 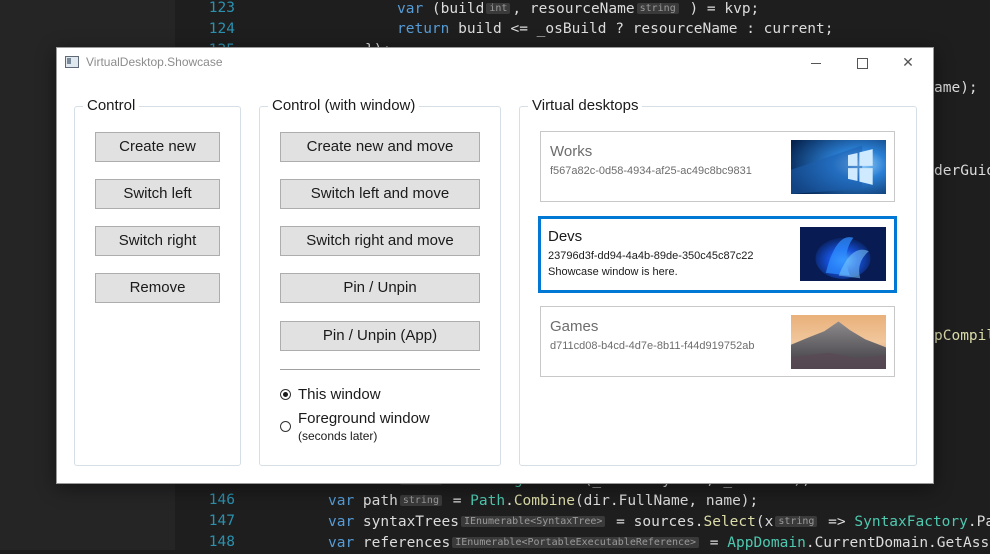 I want to click on desktop-note: Showcase window is here., so click(x=613, y=272).